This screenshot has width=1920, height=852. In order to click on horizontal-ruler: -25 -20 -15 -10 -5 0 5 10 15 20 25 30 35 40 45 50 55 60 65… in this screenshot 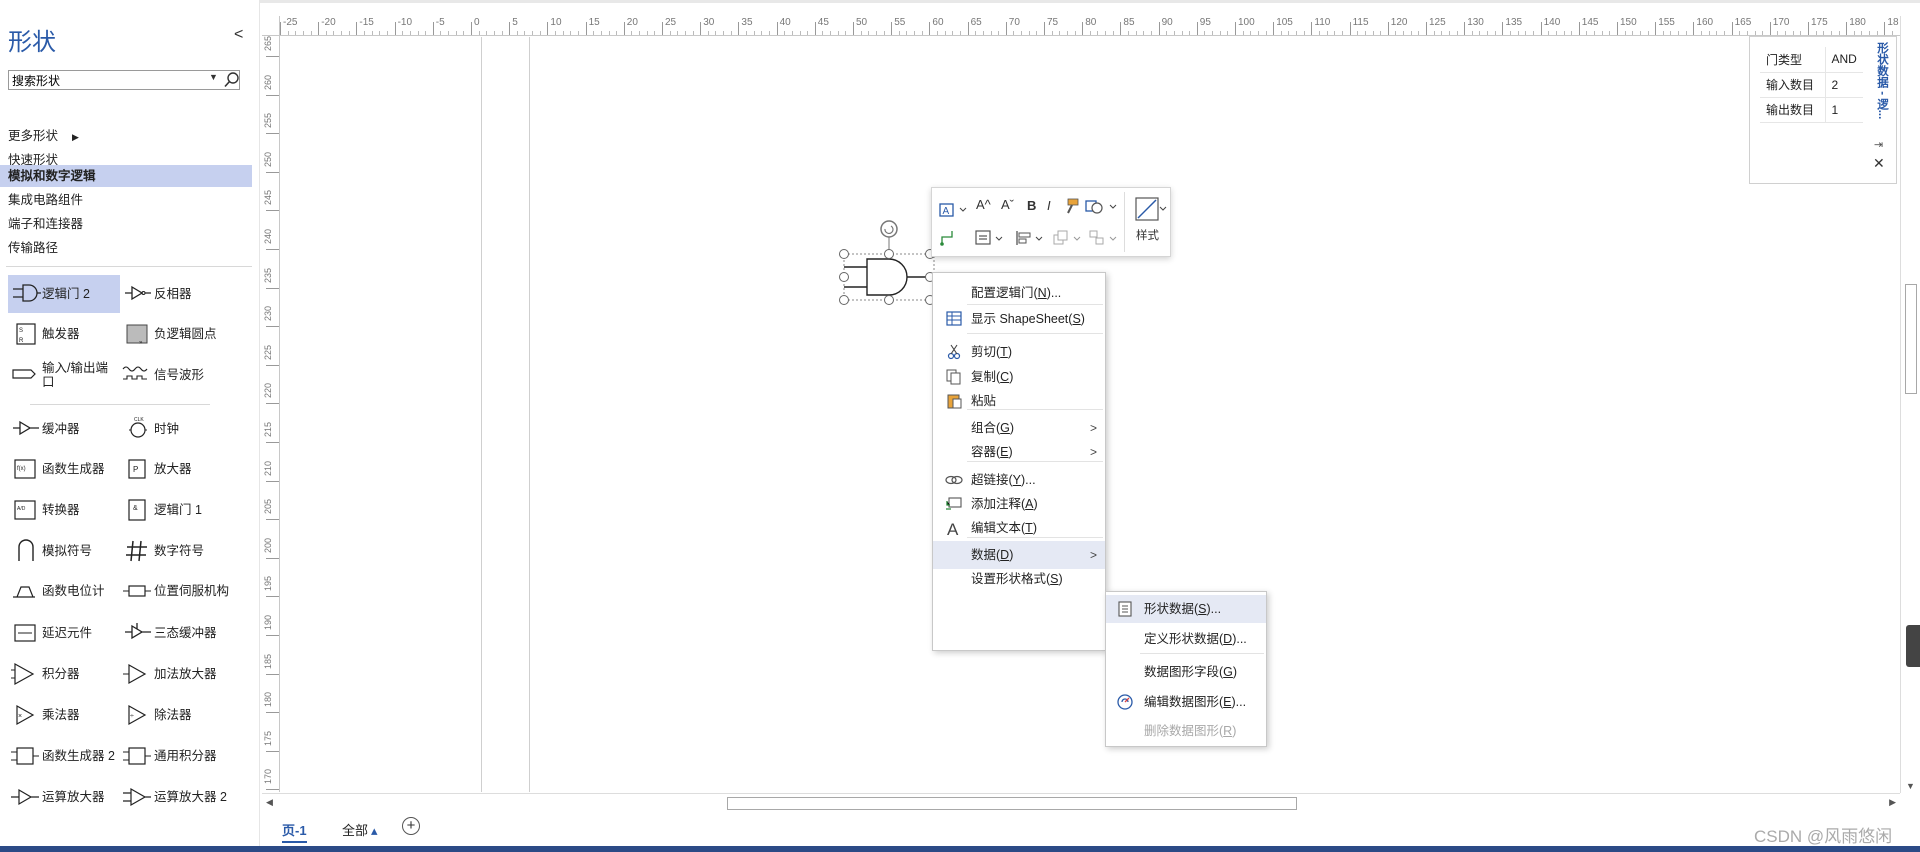, I will do `click(1091, 26)`.